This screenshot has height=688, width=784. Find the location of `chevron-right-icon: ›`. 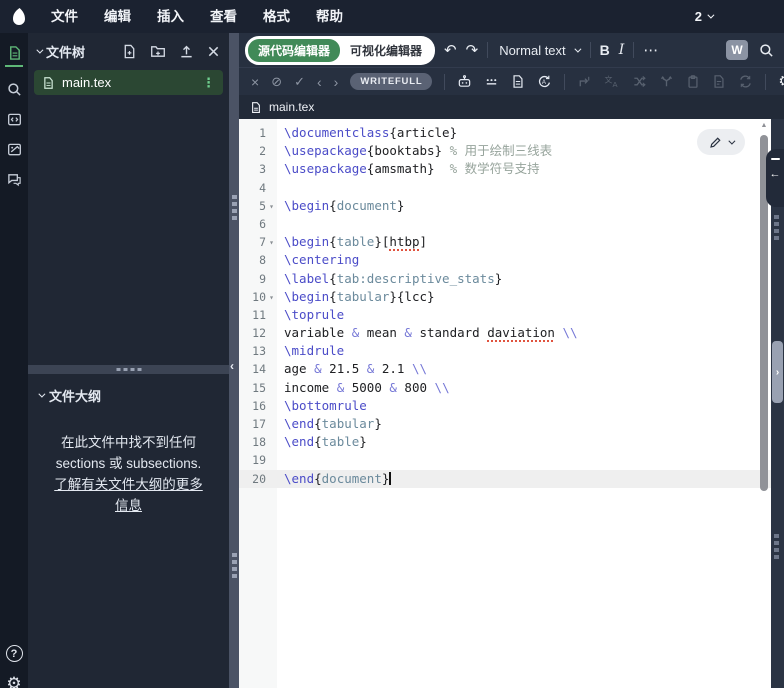

chevron-right-icon: › is located at coordinates (777, 372).